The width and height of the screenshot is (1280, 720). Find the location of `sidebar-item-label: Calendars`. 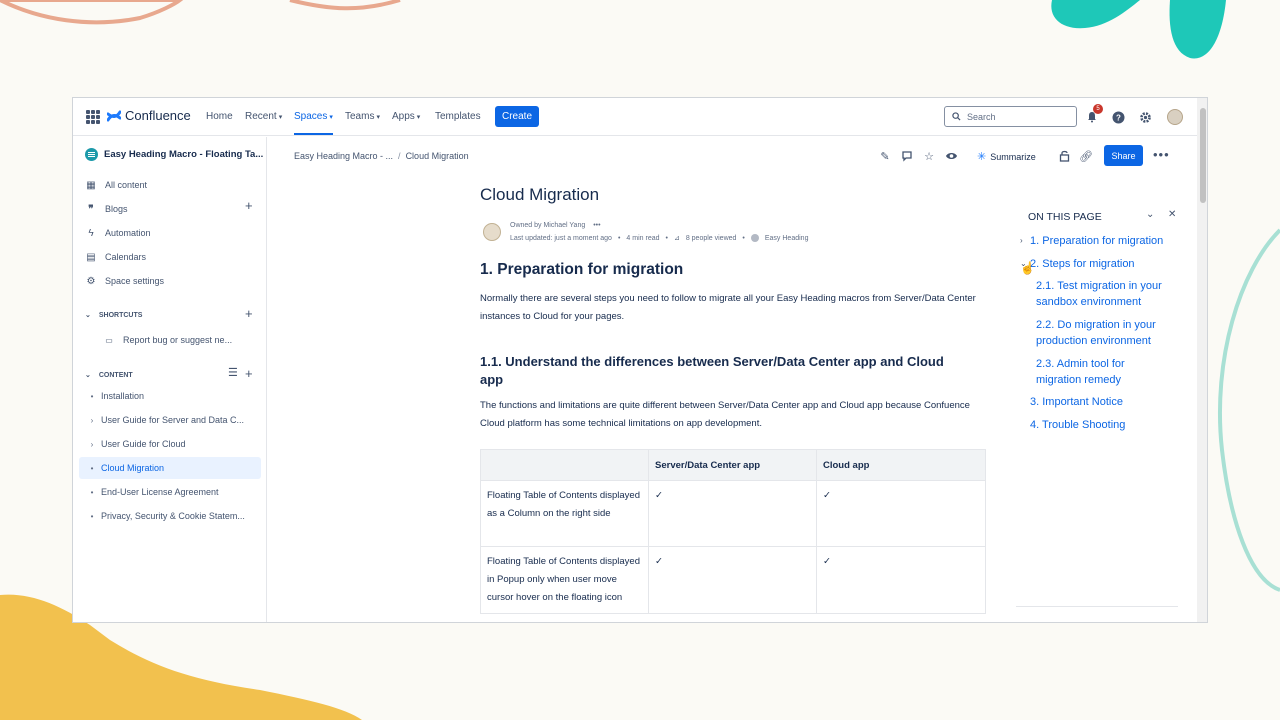

sidebar-item-label: Calendars is located at coordinates (126, 257).